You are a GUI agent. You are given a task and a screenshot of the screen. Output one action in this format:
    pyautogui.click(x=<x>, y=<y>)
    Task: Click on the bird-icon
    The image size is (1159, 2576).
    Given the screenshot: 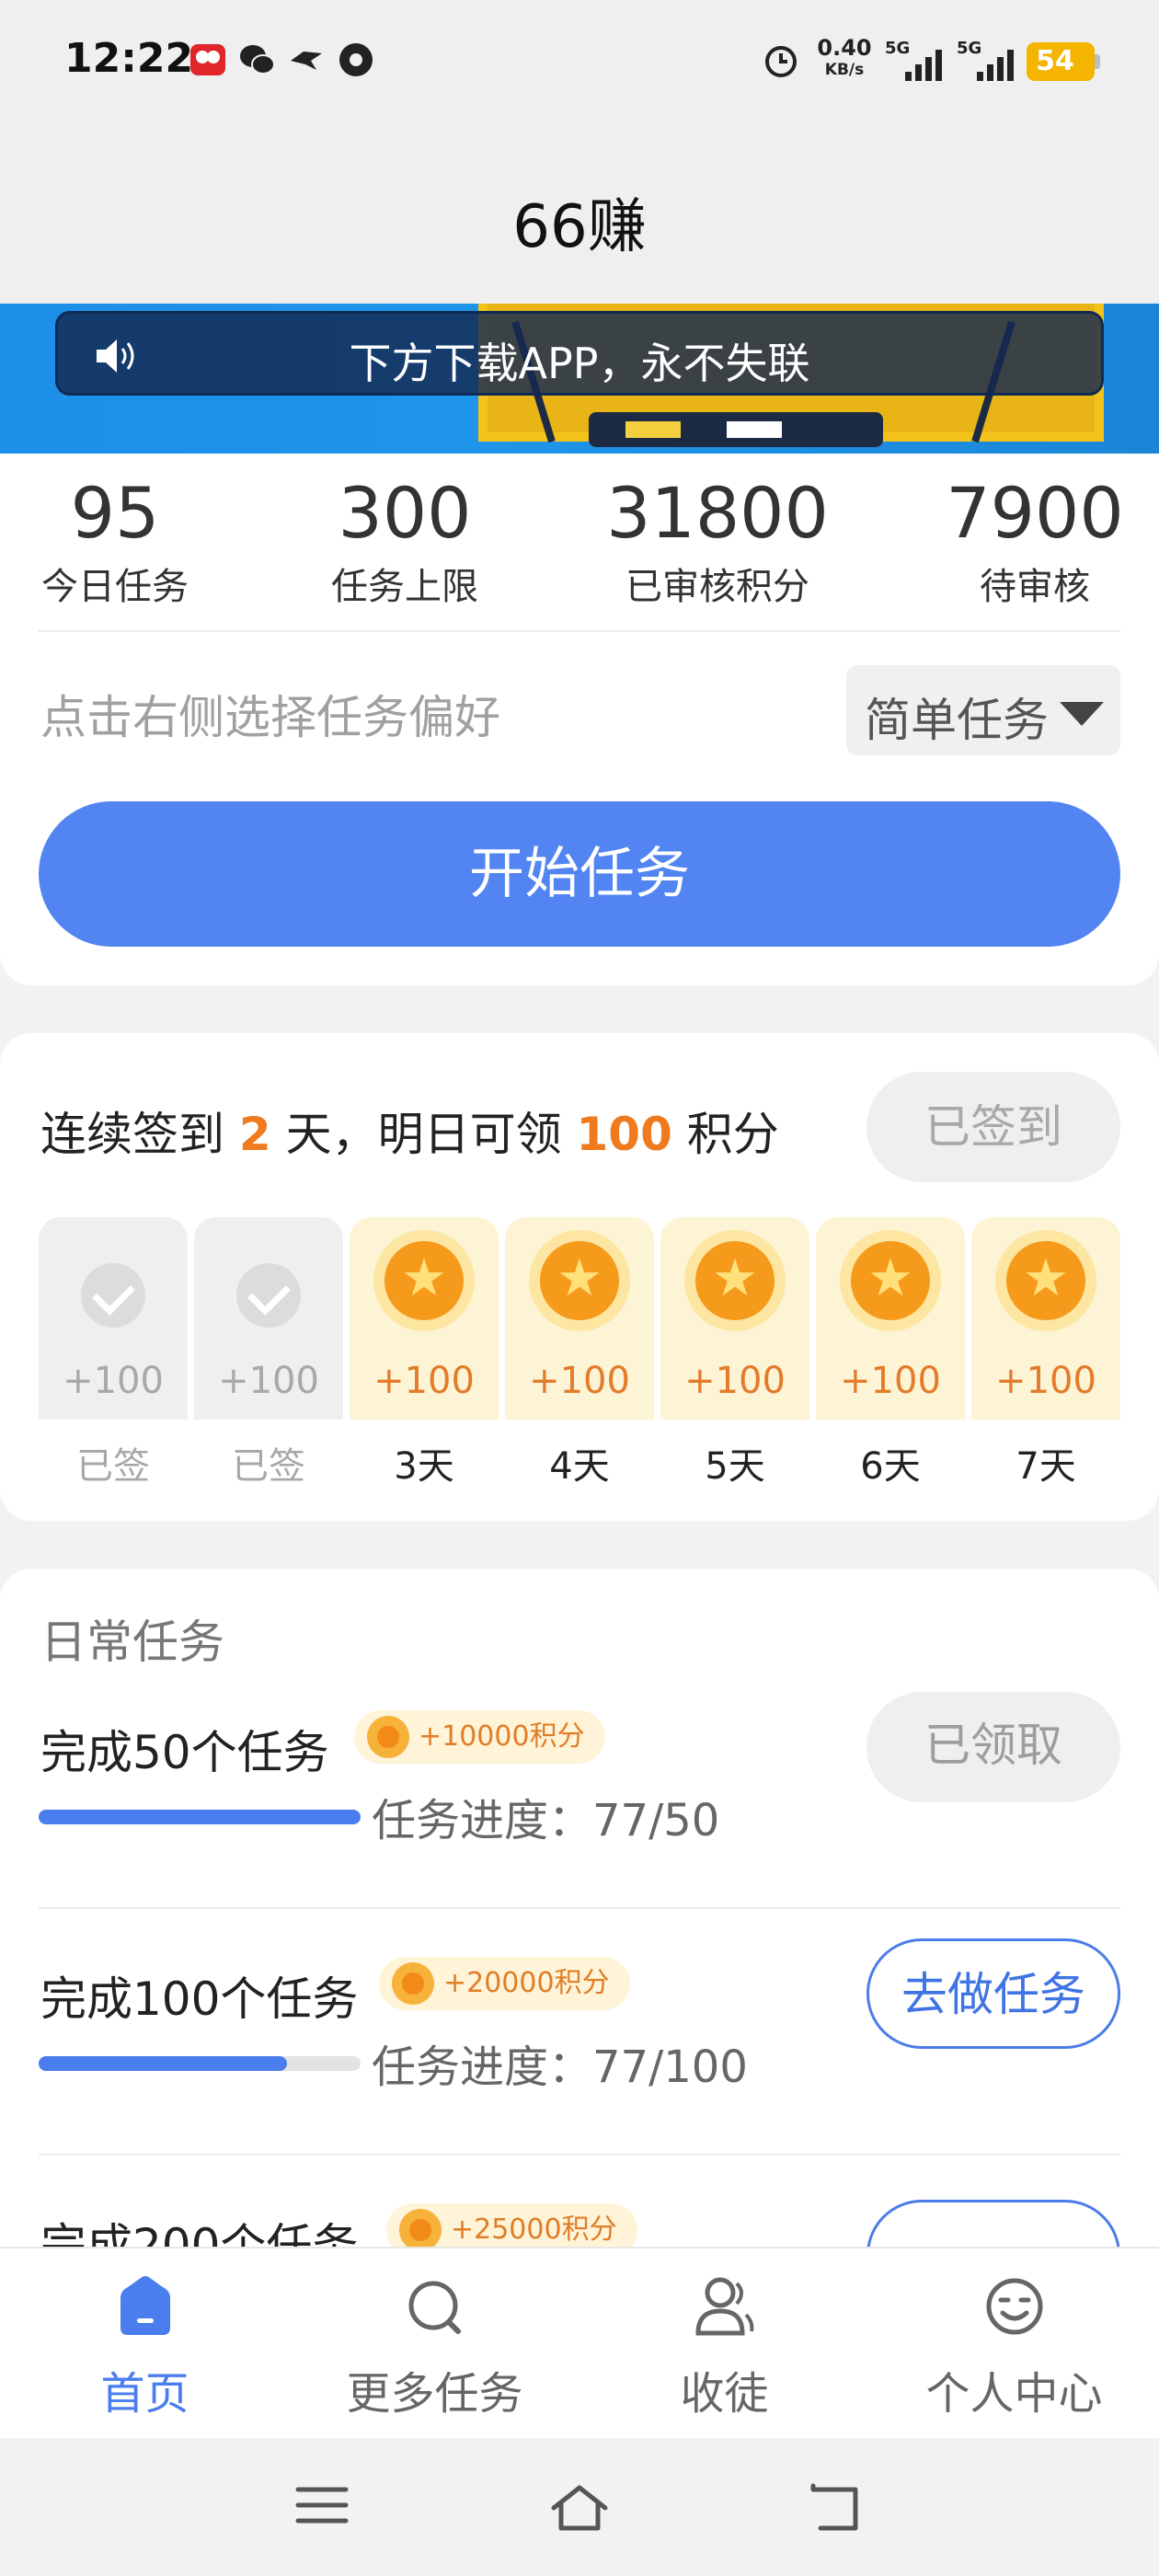 What is the action you would take?
    pyautogui.click(x=306, y=61)
    